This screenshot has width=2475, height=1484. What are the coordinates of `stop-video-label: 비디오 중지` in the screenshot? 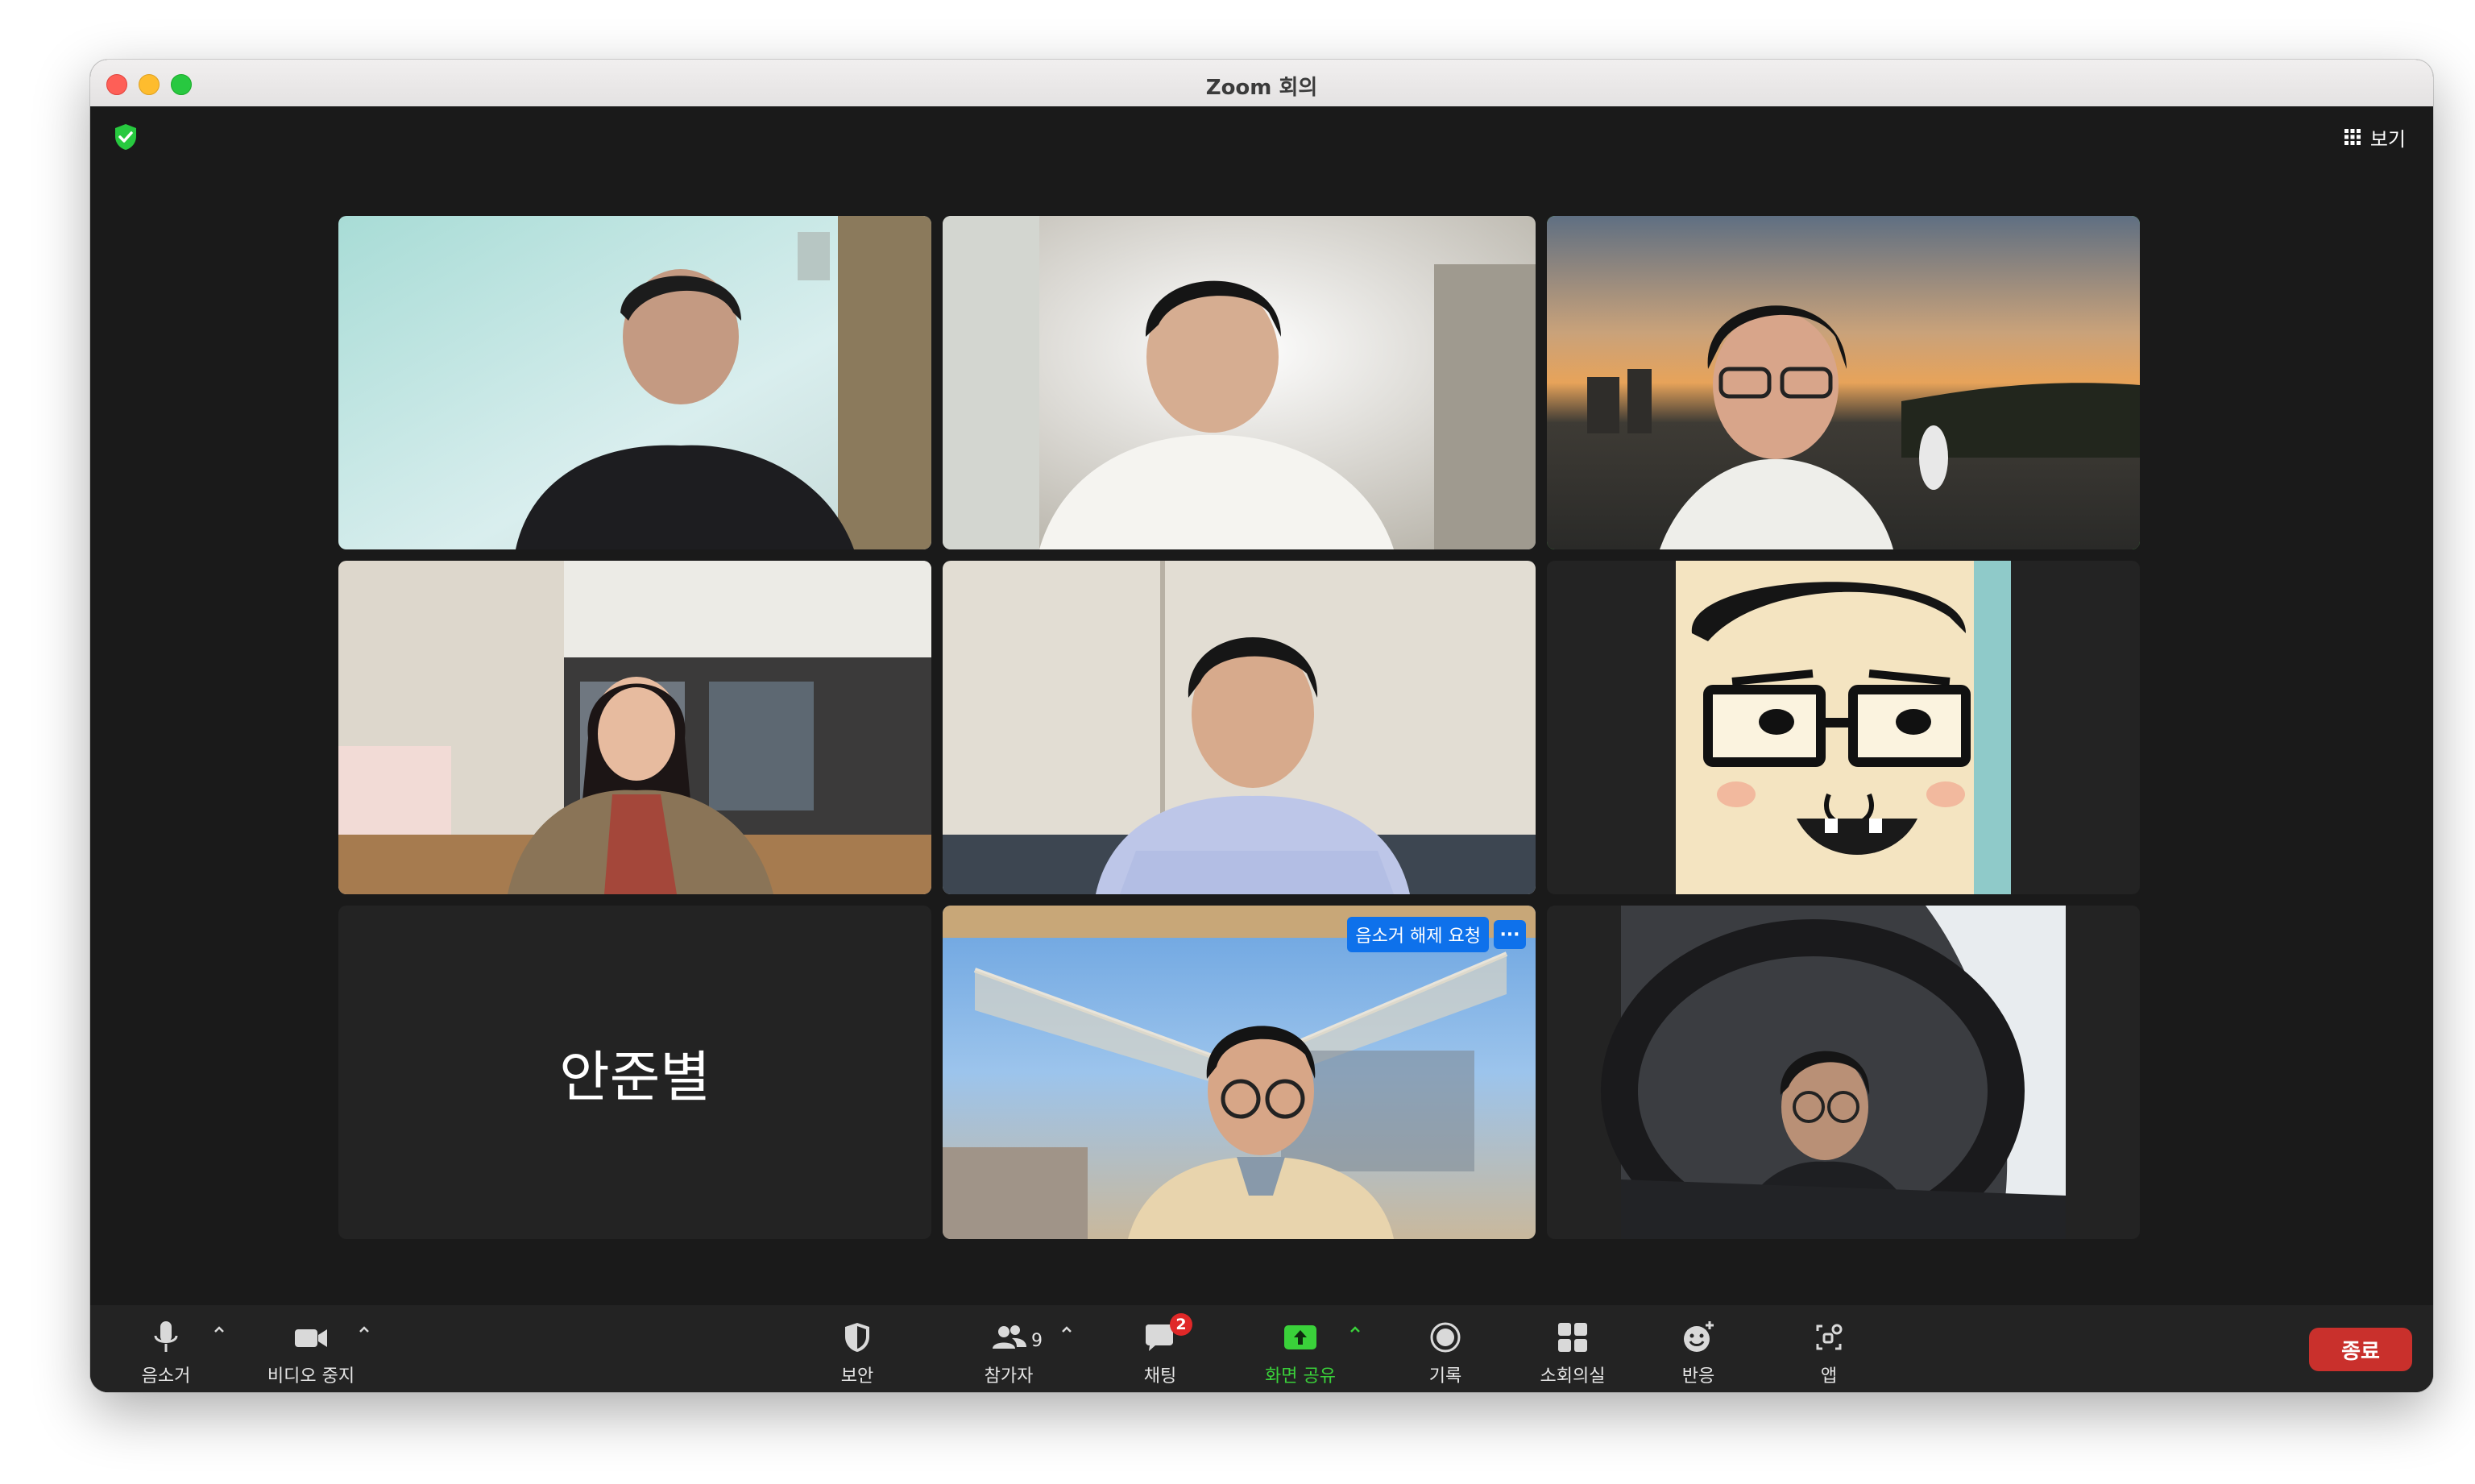 It's located at (311, 1376).